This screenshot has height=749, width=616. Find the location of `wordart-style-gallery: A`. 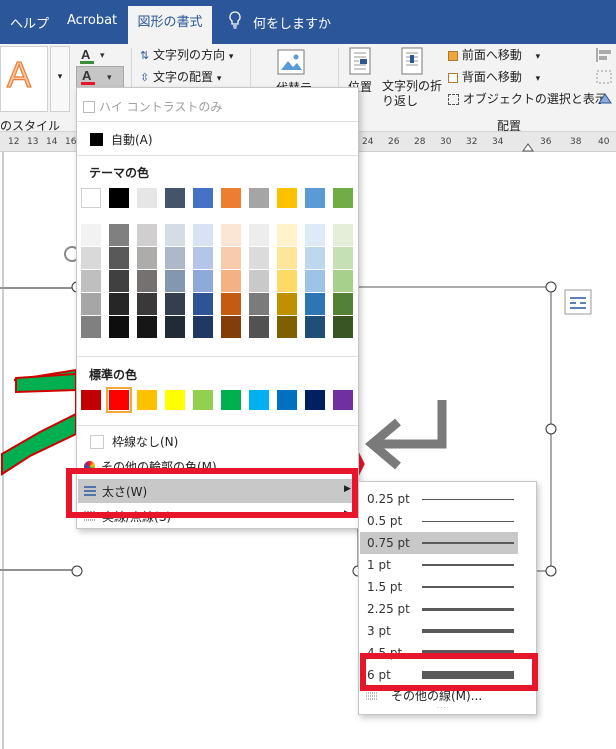

wordart-style-gallery: A is located at coordinates (24, 79).